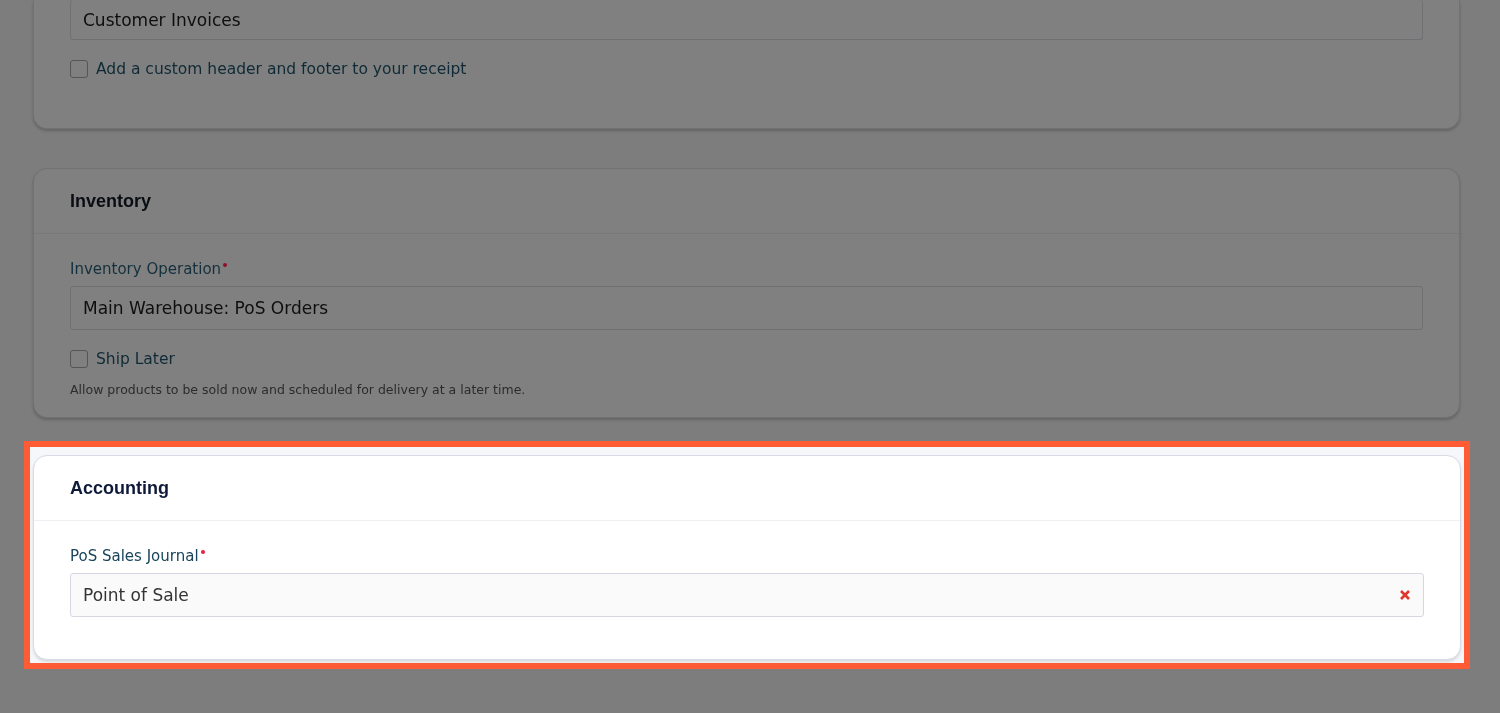 The width and height of the screenshot is (1500, 713). I want to click on section-title: Accounting, so click(119, 488).